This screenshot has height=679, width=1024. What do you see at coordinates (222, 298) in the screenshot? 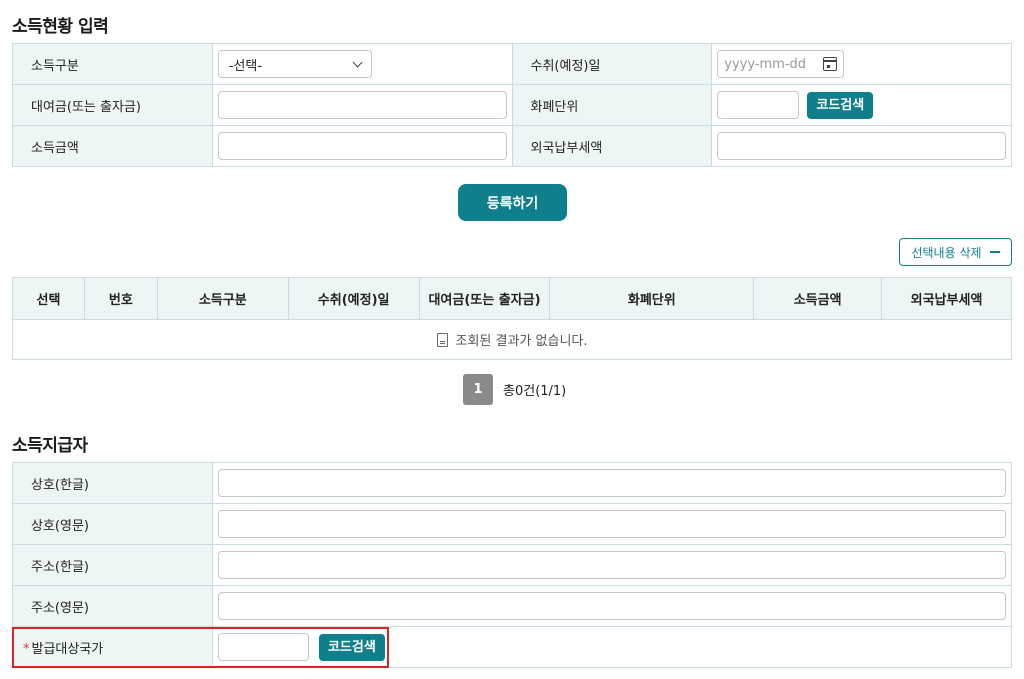
I see `column-header-income-type: 소득구분` at bounding box center [222, 298].